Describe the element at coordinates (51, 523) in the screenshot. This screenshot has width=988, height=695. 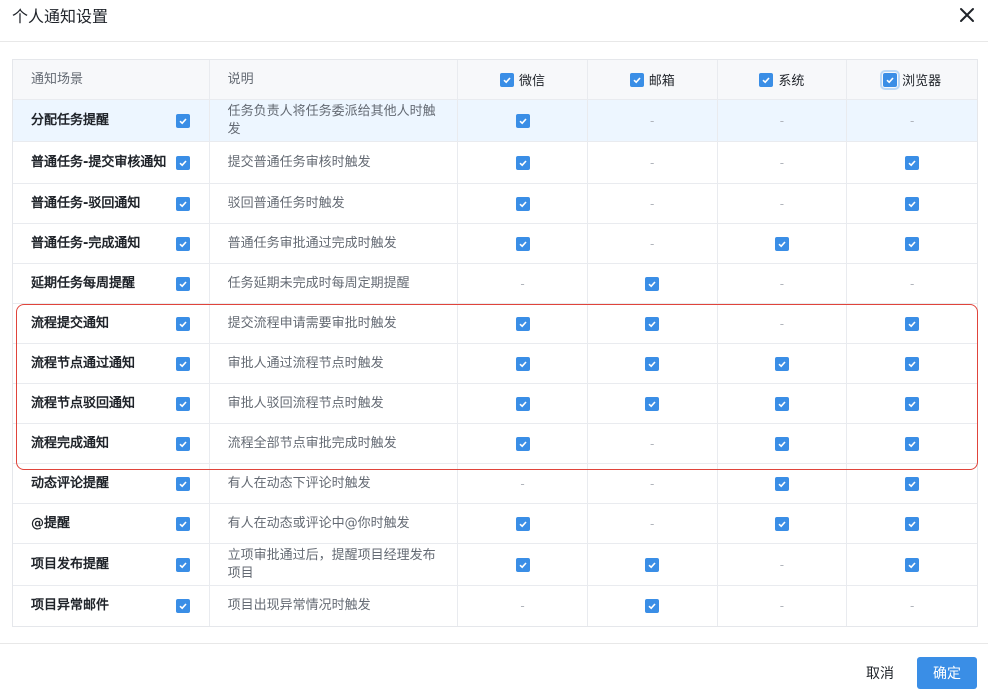
I see `scene-label: @提醒` at that location.